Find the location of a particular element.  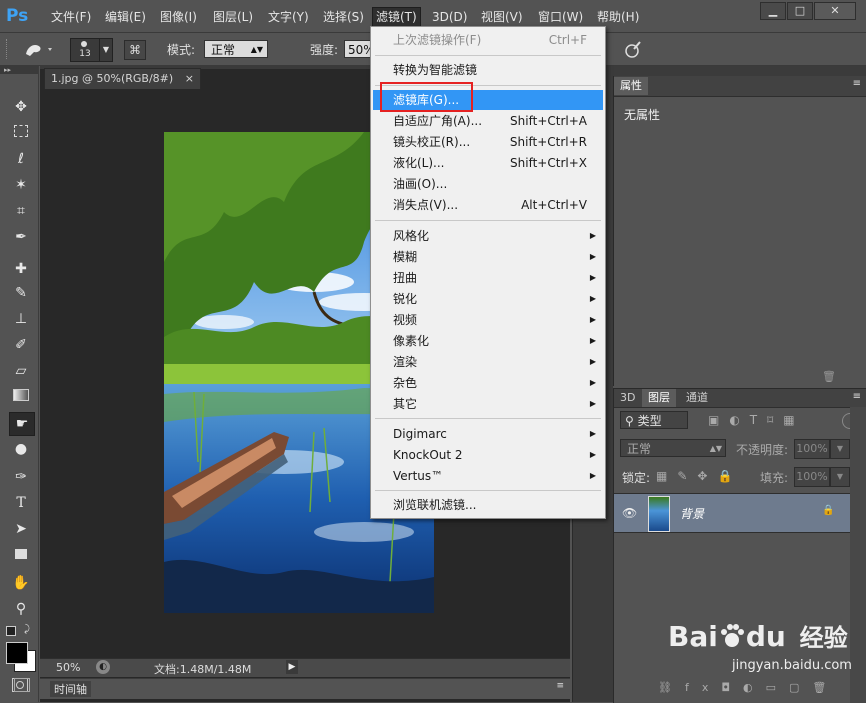

menu-item-pixelate: 像素化 ▶ is located at coordinates (488, 341).